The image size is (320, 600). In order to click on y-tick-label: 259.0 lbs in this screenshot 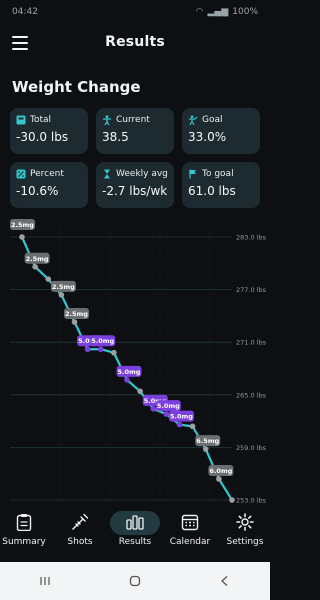, I will do `click(251, 448)`.